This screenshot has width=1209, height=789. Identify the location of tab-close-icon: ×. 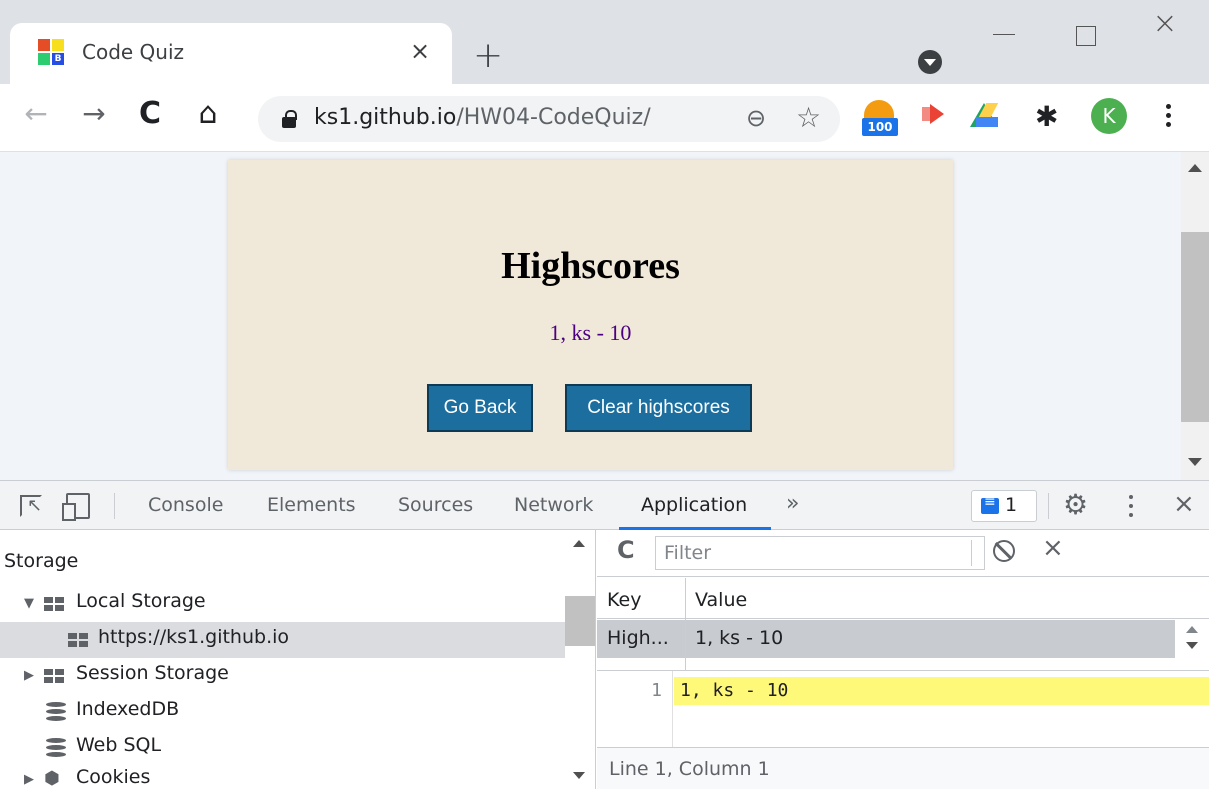
(420, 51).